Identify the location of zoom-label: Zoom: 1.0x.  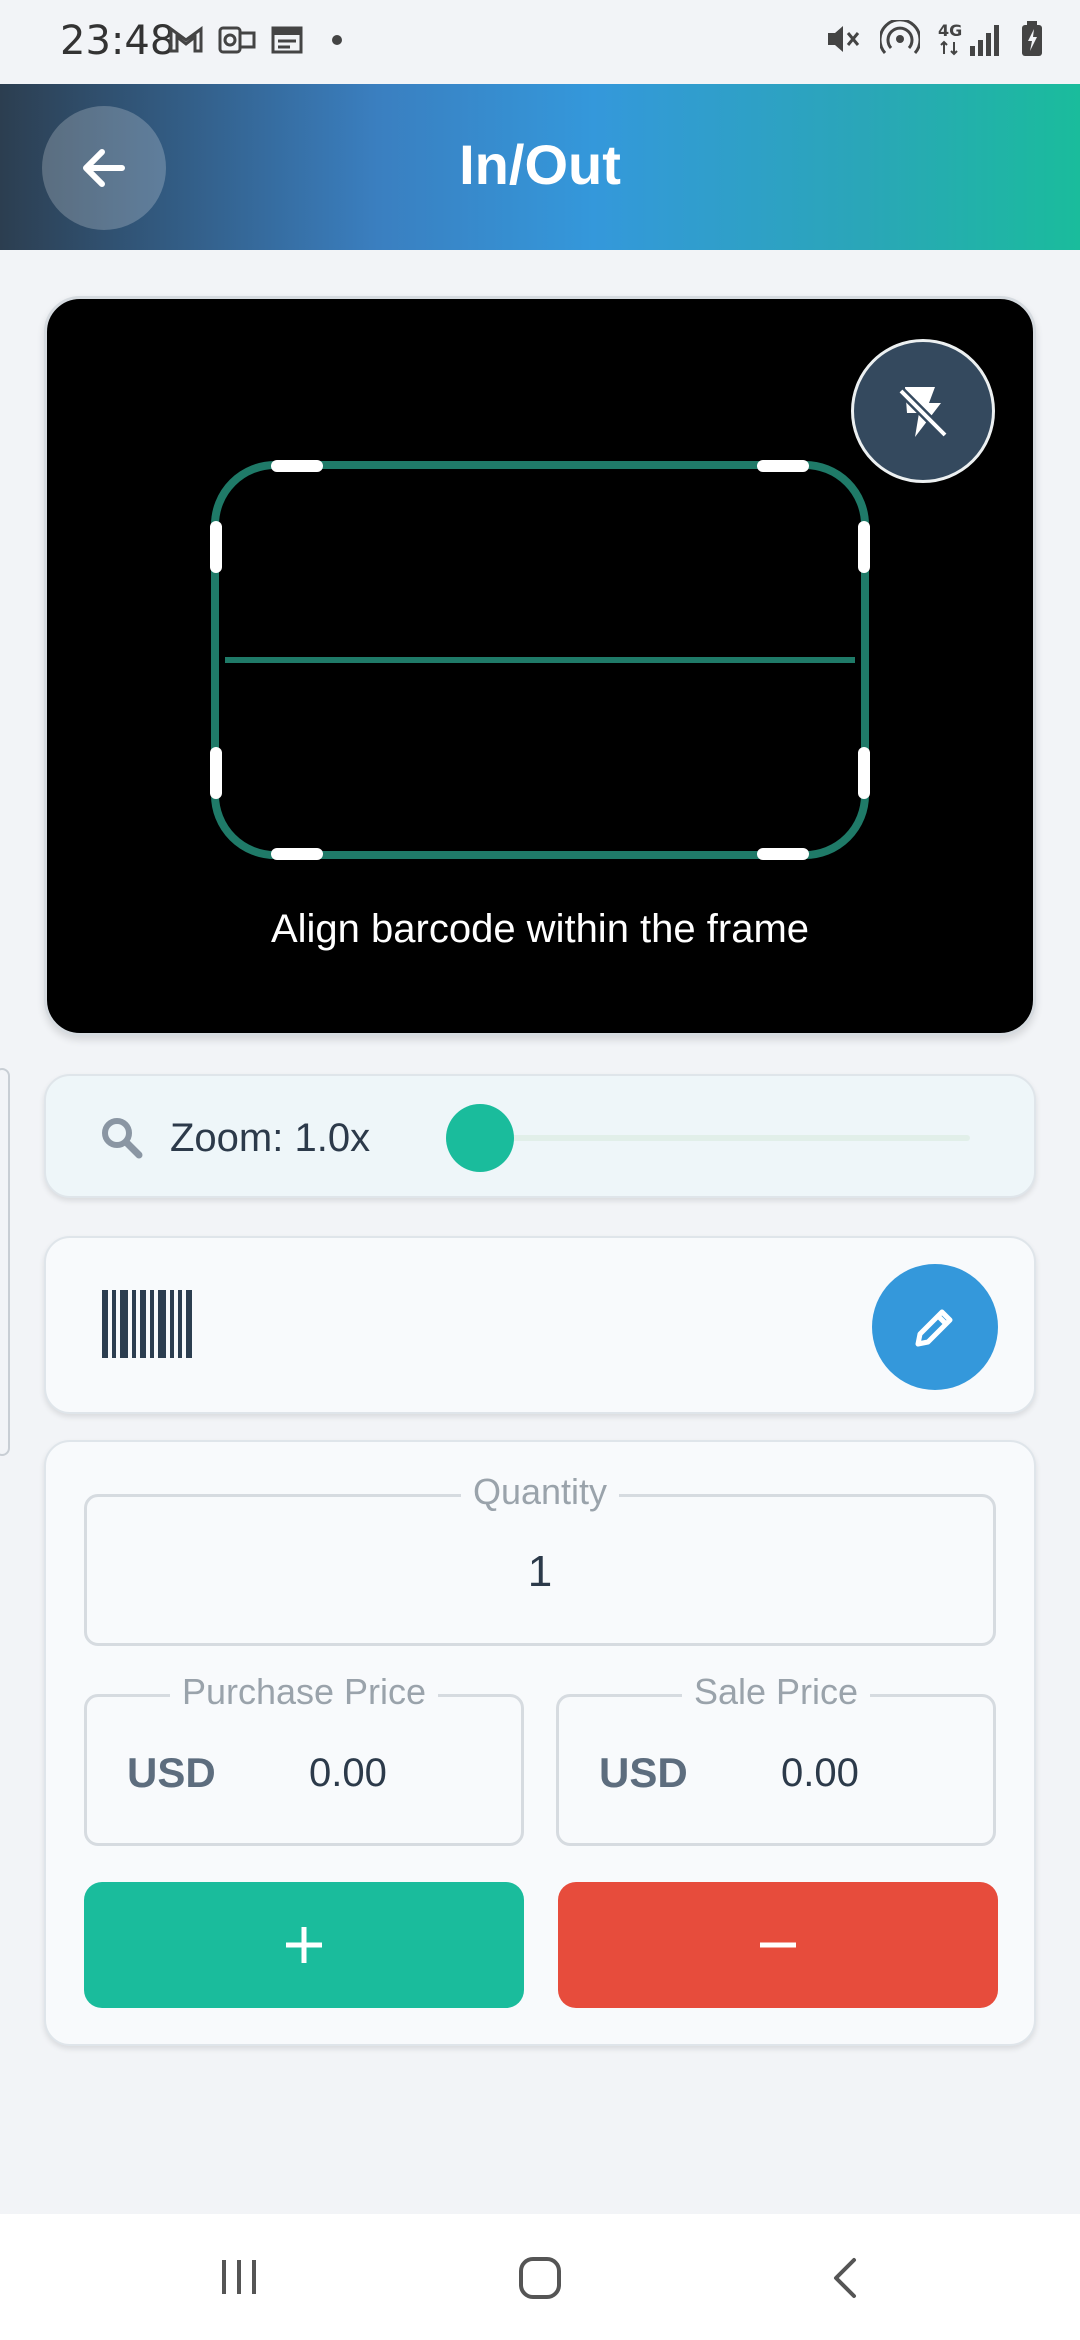
(270, 1138).